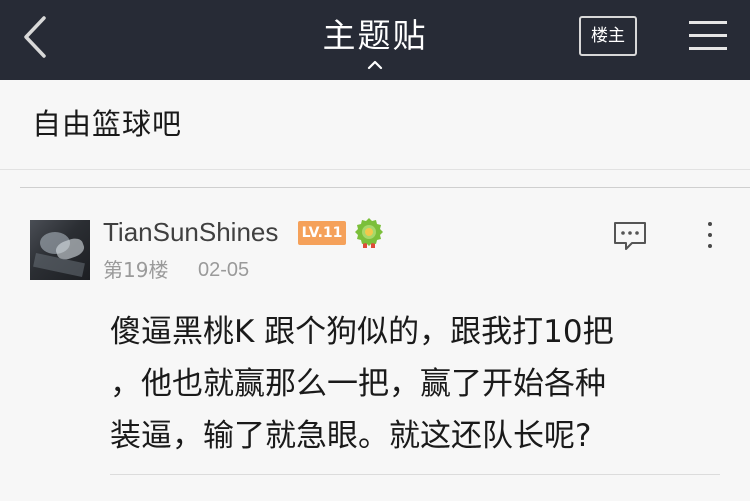  What do you see at coordinates (362, 332) in the screenshot?
I see `content-line: 傻逼黑桃K 跟个狗似的，跟我打10把` at bounding box center [362, 332].